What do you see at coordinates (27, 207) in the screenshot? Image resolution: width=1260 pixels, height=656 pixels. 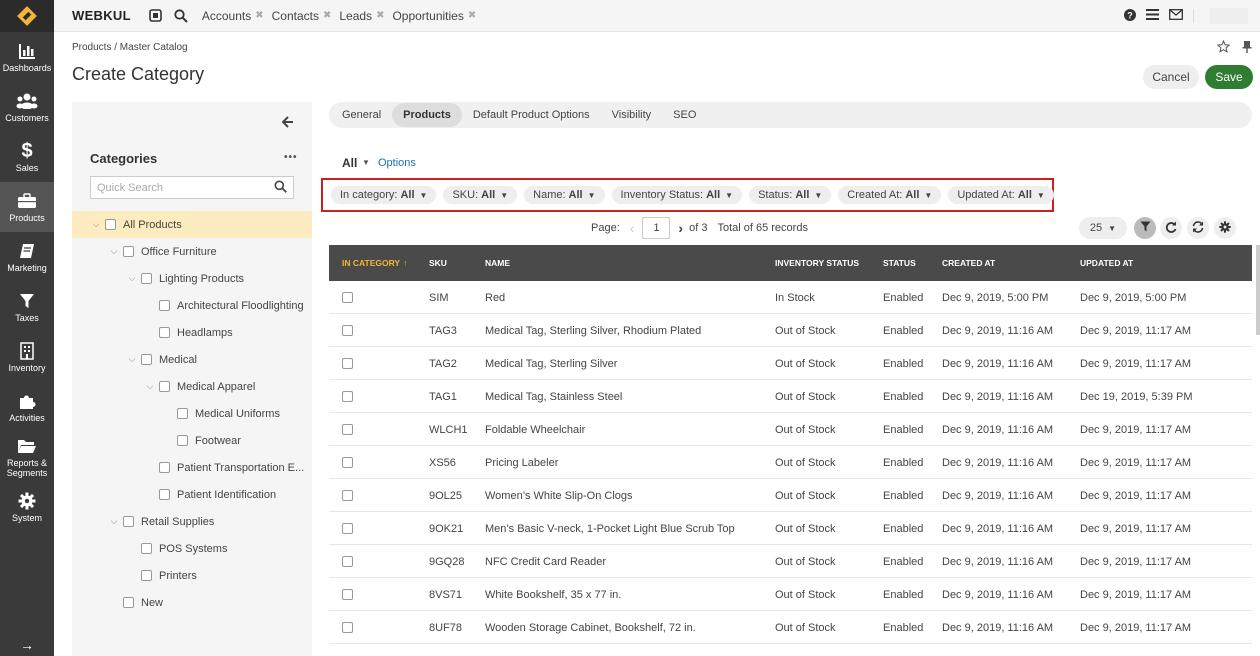 I see `sidebar-item-products: Products` at bounding box center [27, 207].